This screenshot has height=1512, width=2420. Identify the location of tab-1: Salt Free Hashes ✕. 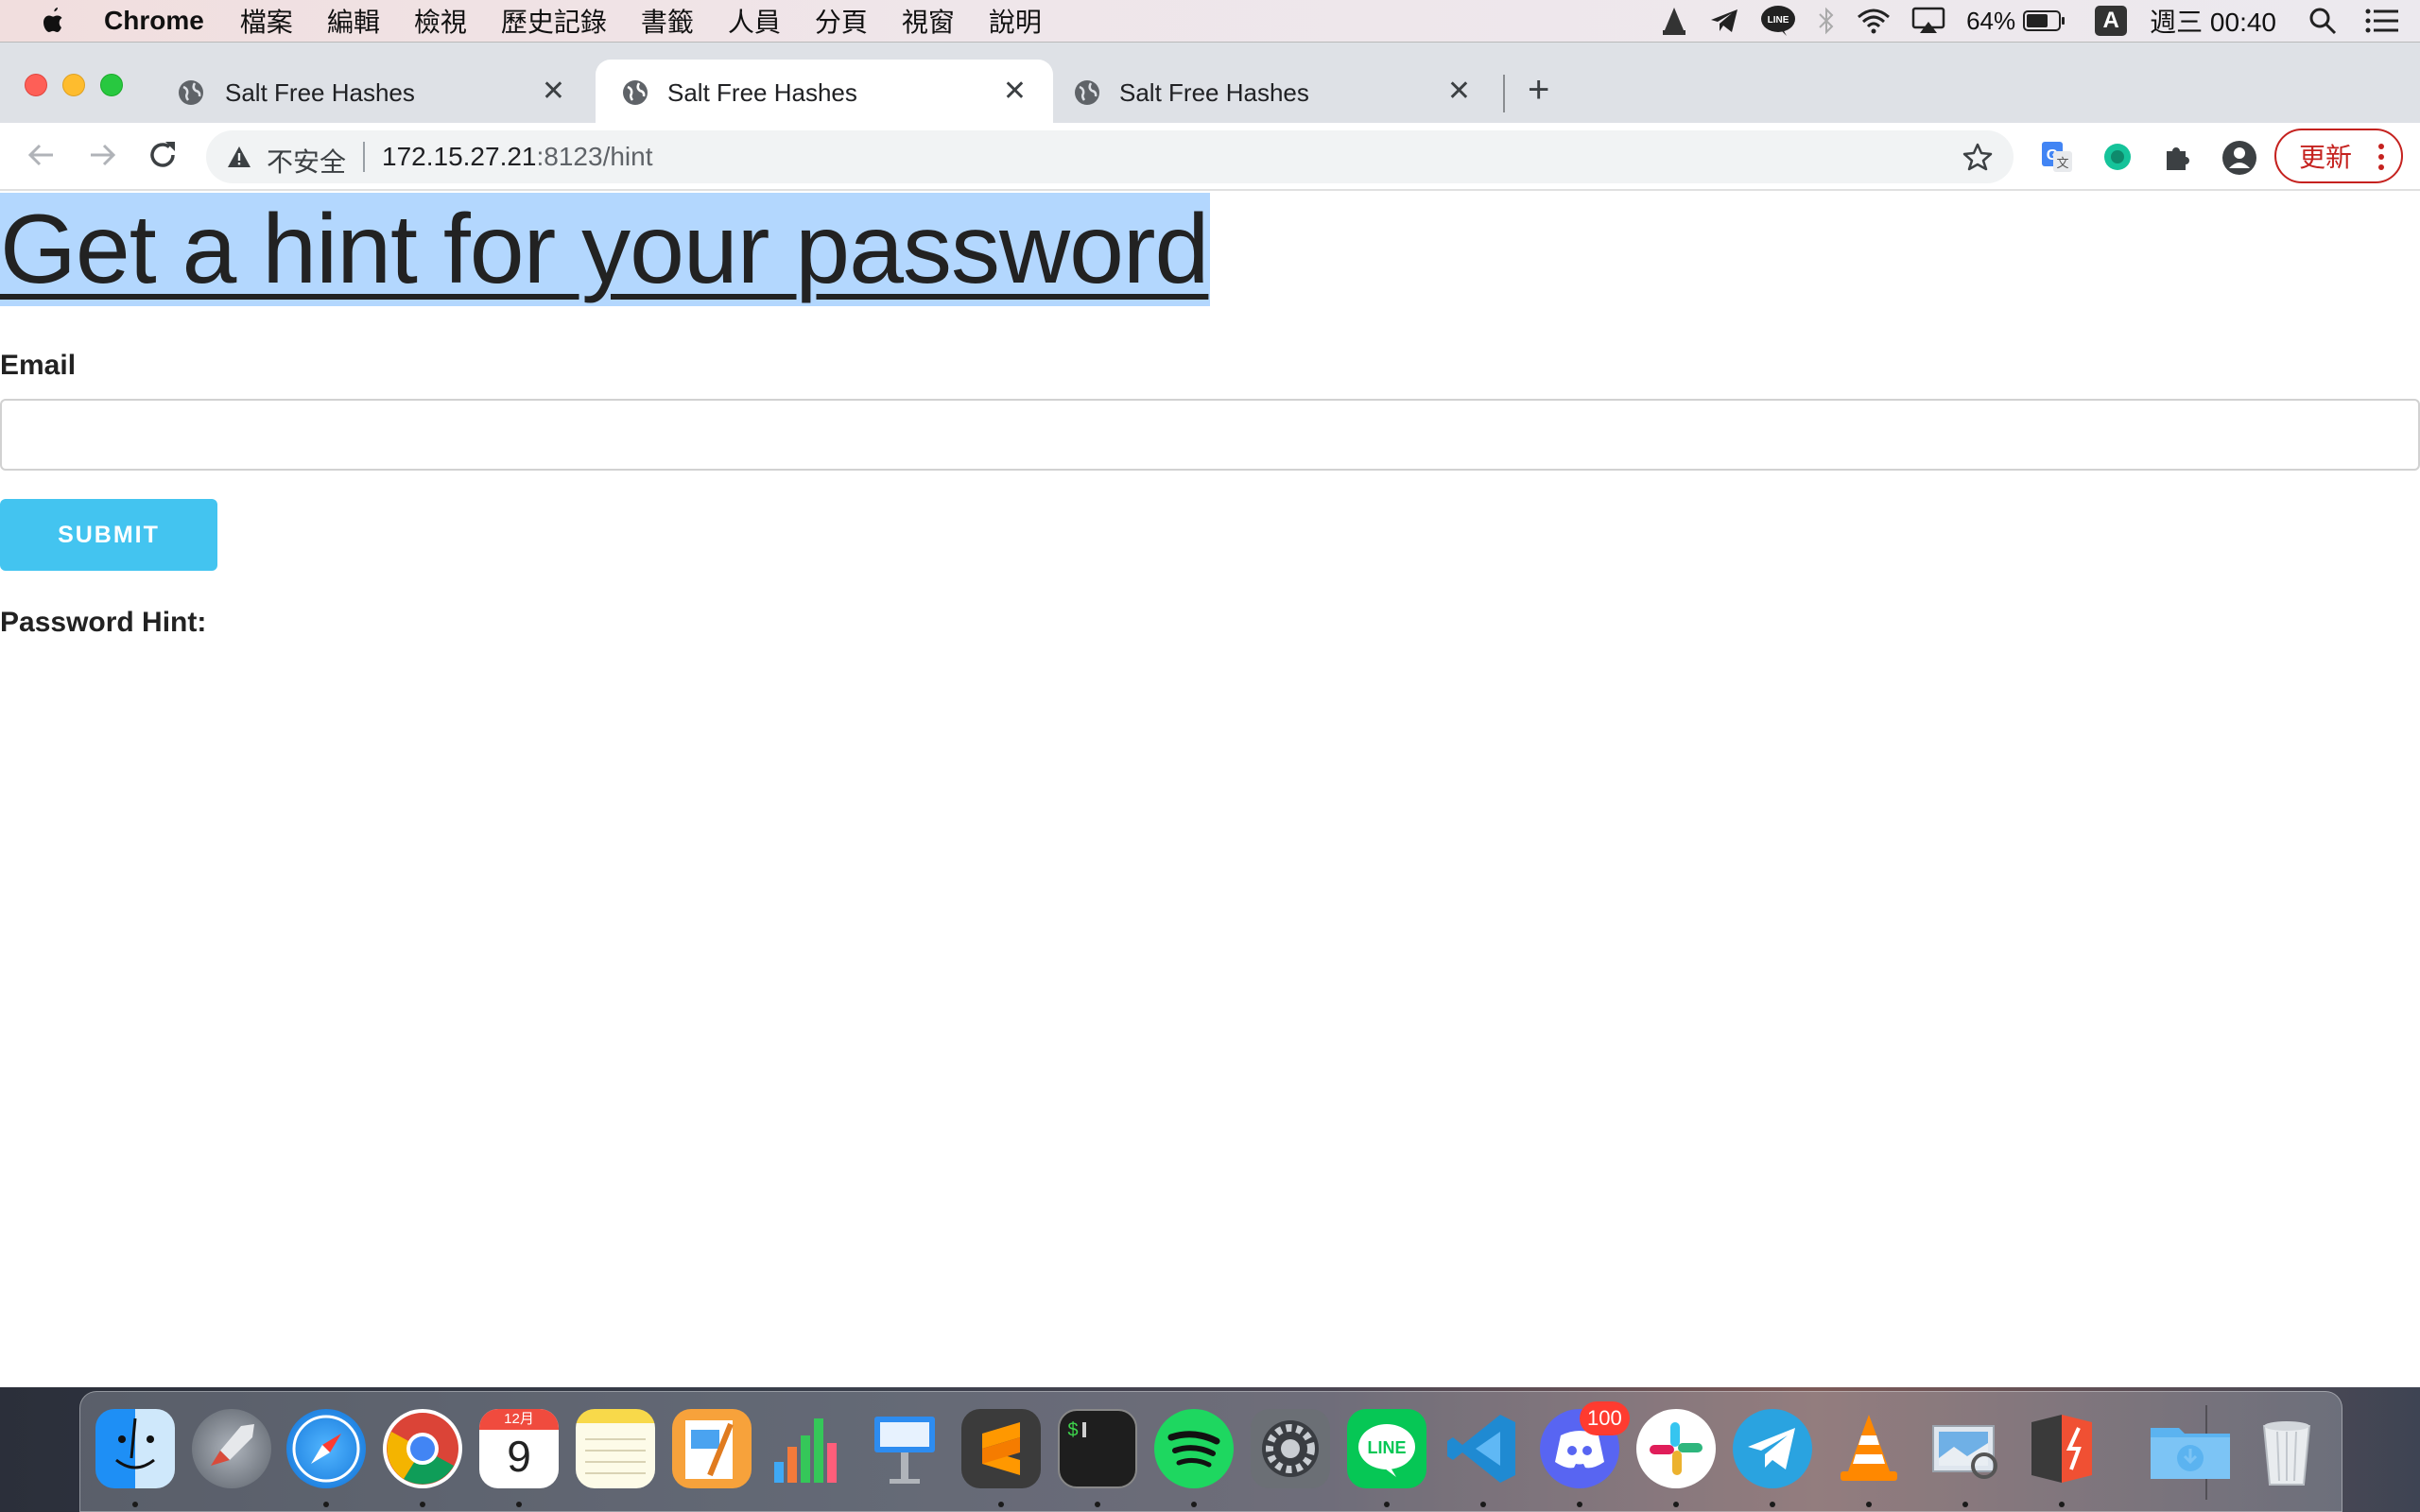
(367, 92).